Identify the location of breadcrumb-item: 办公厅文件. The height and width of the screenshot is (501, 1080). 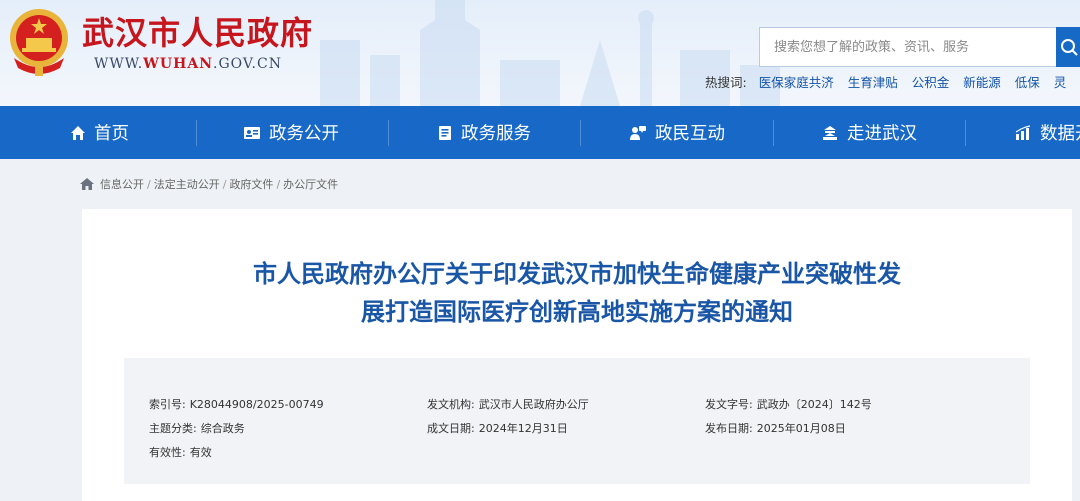
(310, 184).